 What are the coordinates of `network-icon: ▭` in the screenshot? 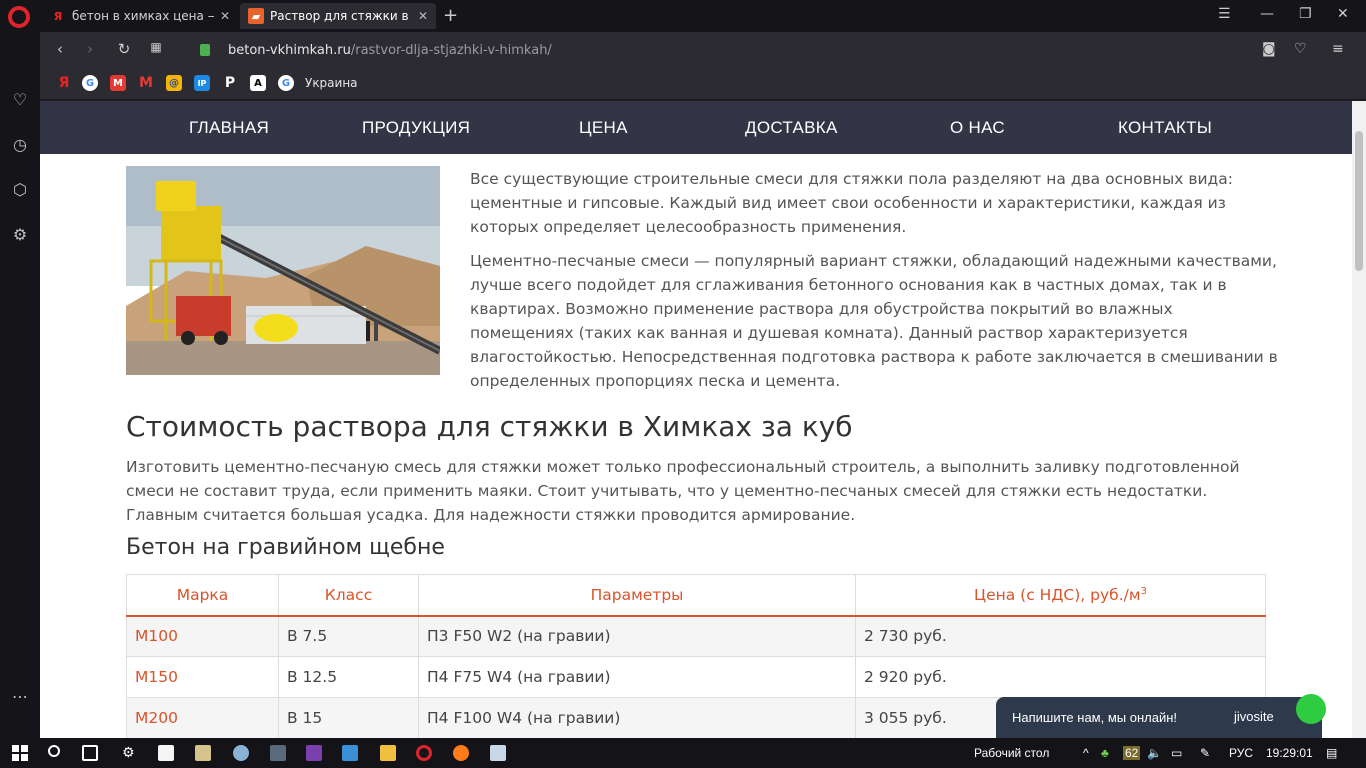 It's located at (1176, 753).